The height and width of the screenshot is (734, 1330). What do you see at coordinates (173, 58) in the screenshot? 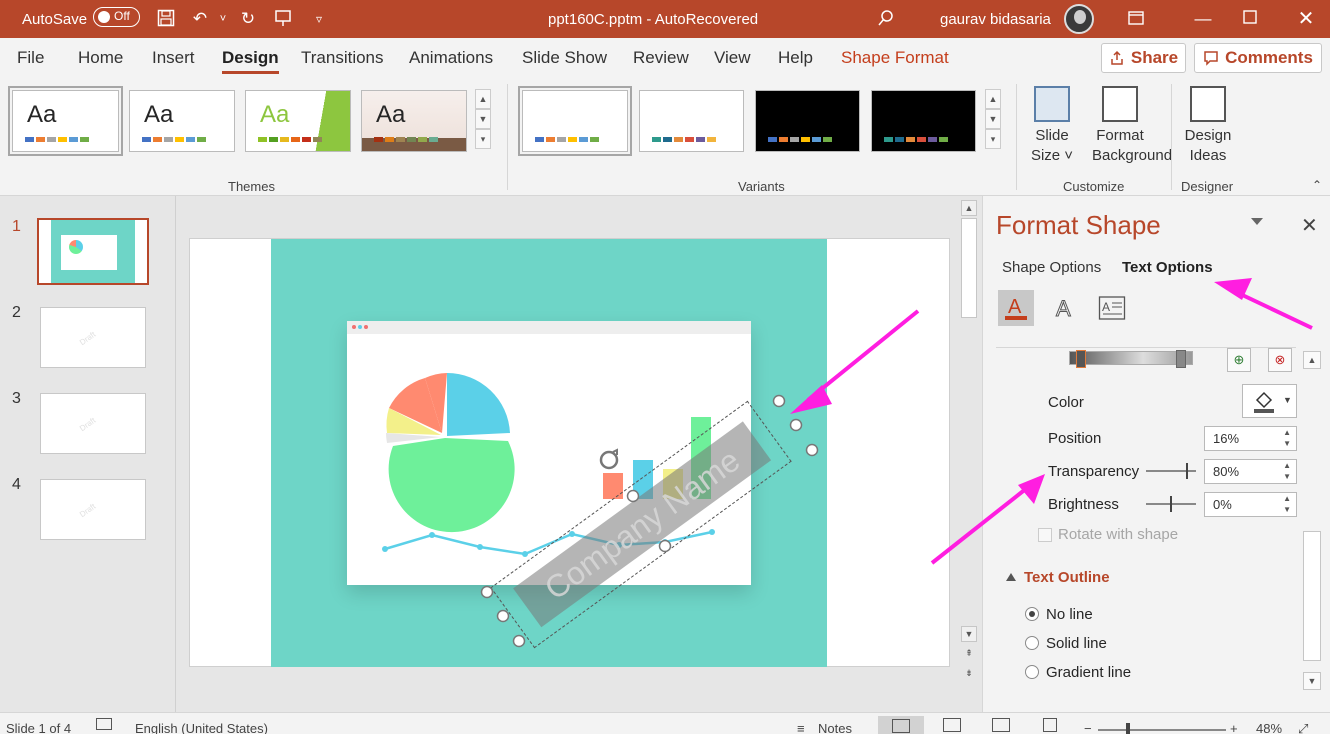
I see `tab-insert: Insert` at bounding box center [173, 58].